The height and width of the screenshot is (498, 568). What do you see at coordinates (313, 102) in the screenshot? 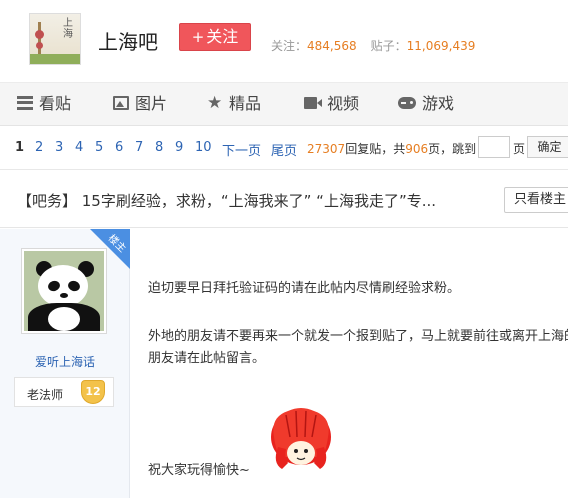
I see `video-icon` at bounding box center [313, 102].